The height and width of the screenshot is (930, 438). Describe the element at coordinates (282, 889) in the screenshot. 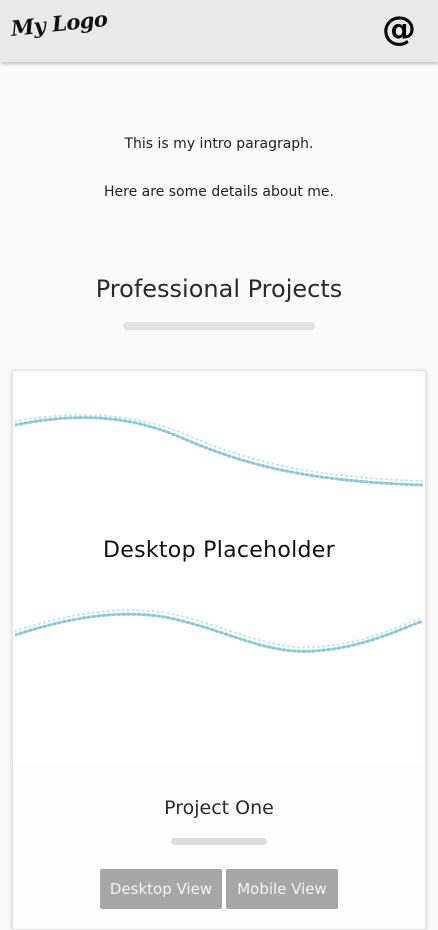

I see `mobile-view-button: Mobile View` at that location.